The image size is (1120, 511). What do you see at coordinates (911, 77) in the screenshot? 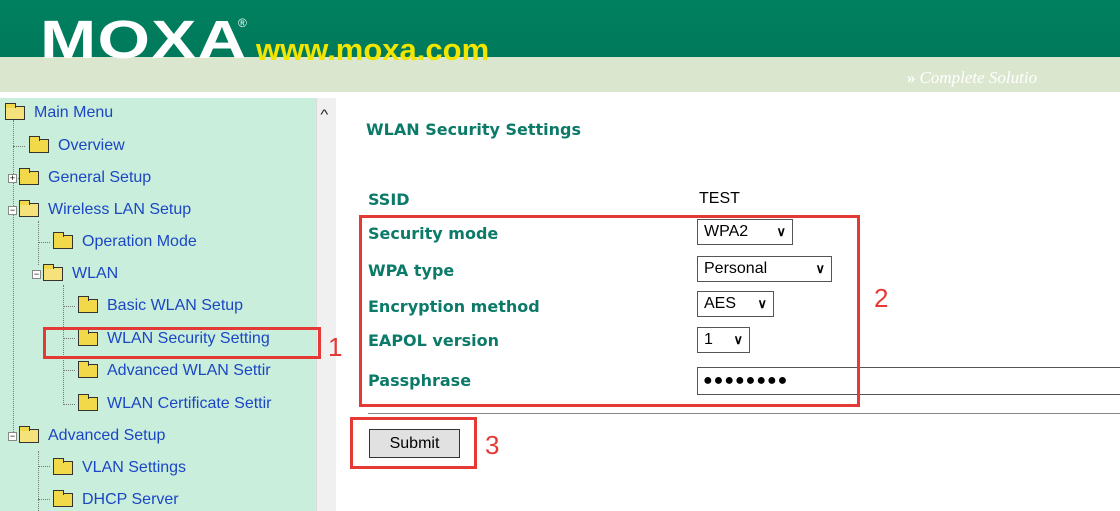
I see `double-chevron-icon: »` at bounding box center [911, 77].